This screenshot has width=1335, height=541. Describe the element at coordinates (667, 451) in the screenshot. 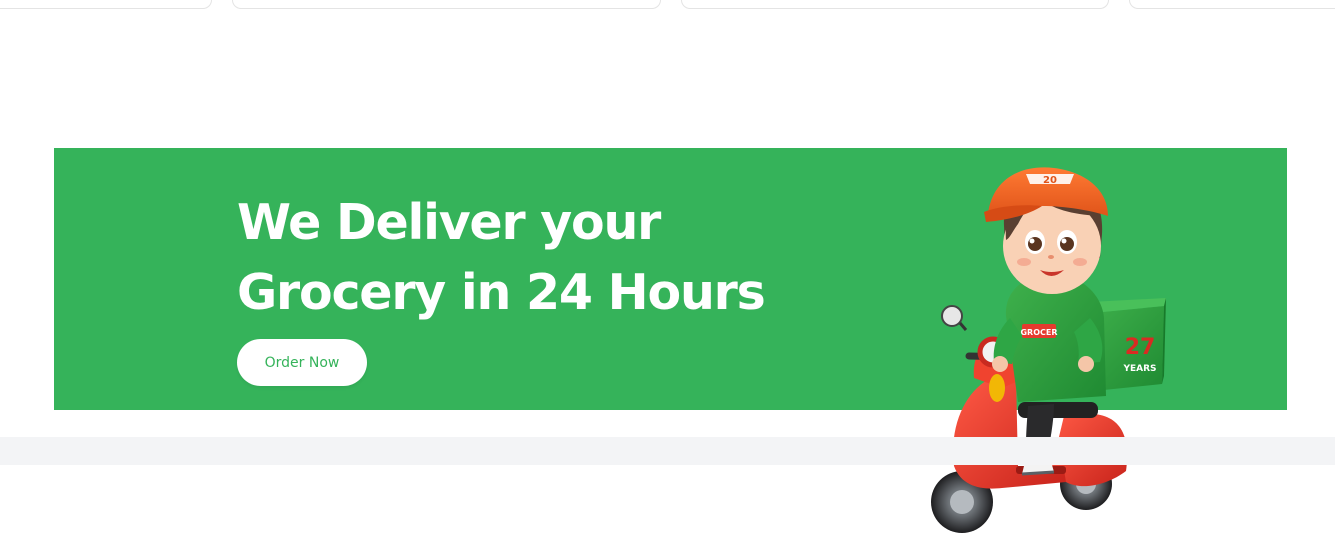

I see `next-section-background` at that location.